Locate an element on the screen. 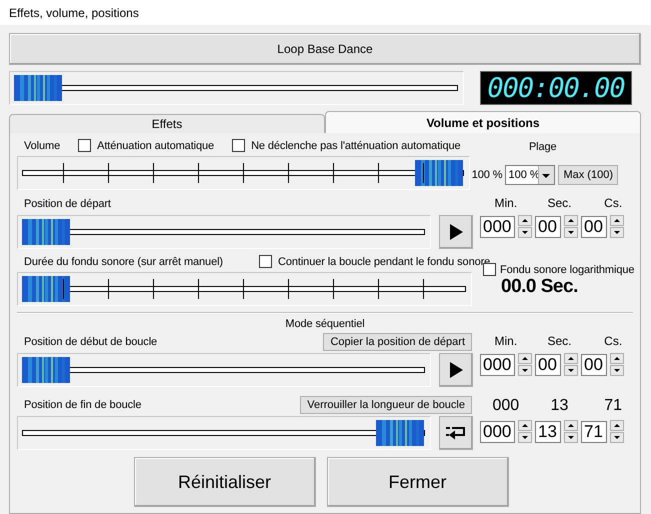  time-readout: 71 is located at coordinates (613, 406).